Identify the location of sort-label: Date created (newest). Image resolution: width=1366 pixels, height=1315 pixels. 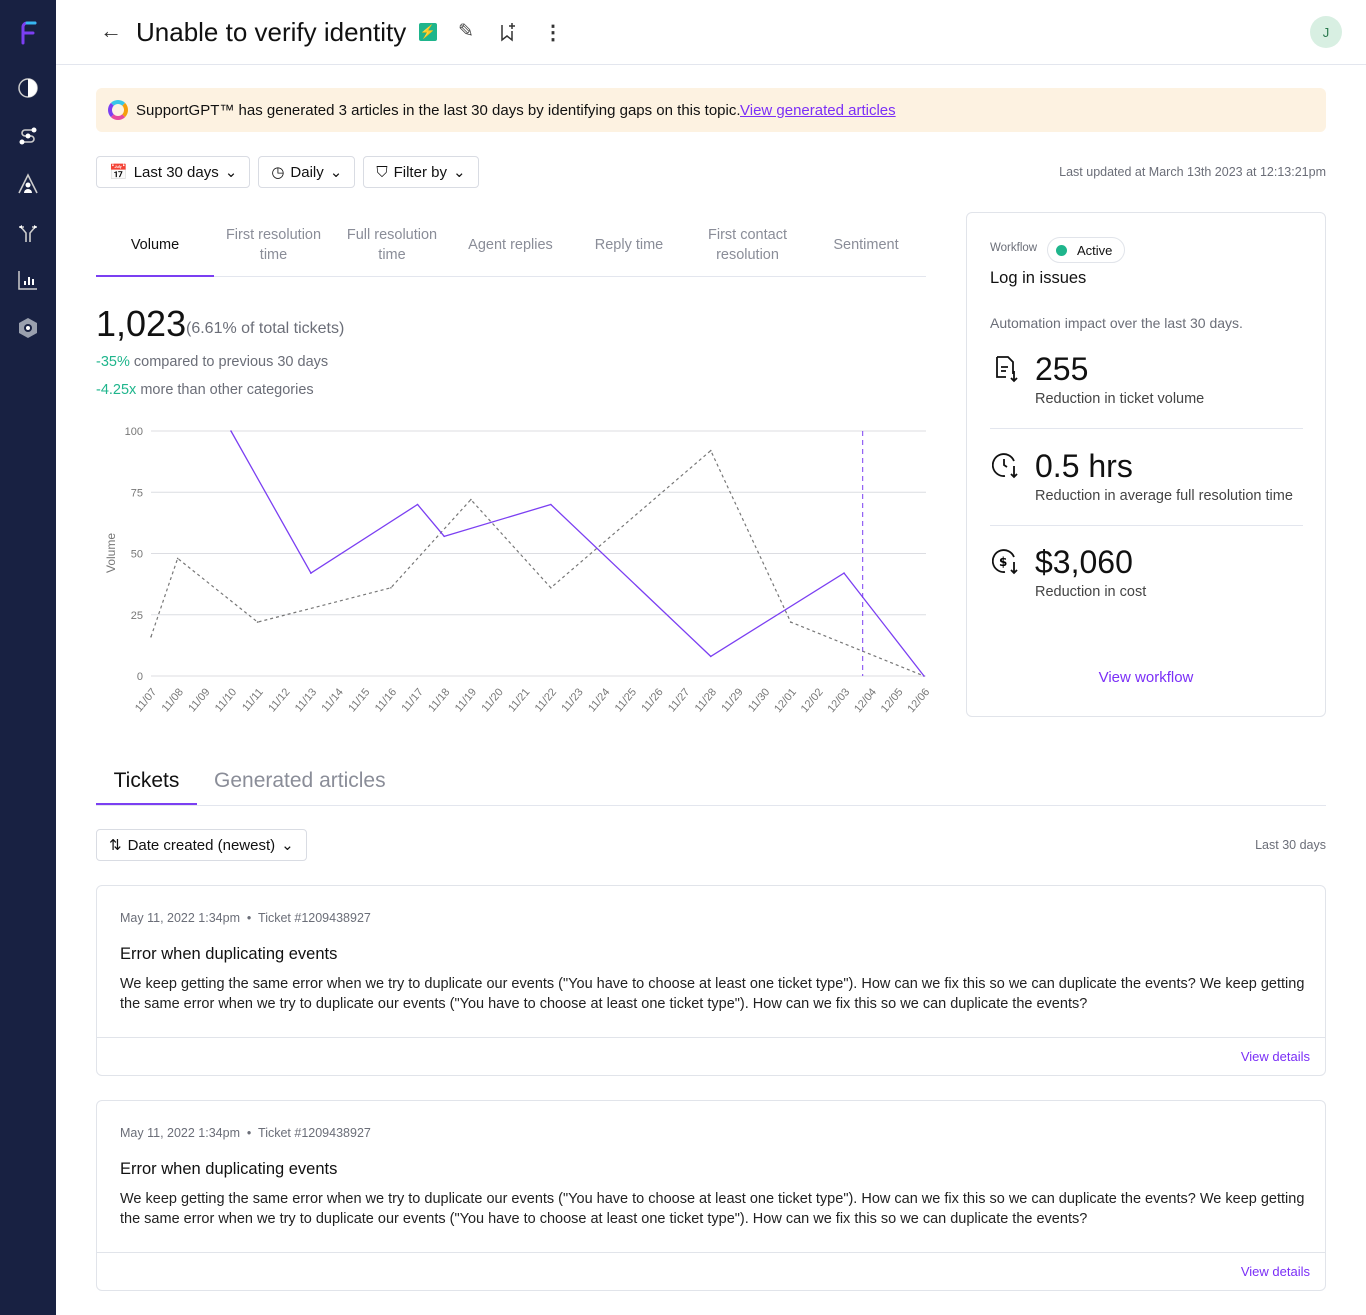
(201, 845).